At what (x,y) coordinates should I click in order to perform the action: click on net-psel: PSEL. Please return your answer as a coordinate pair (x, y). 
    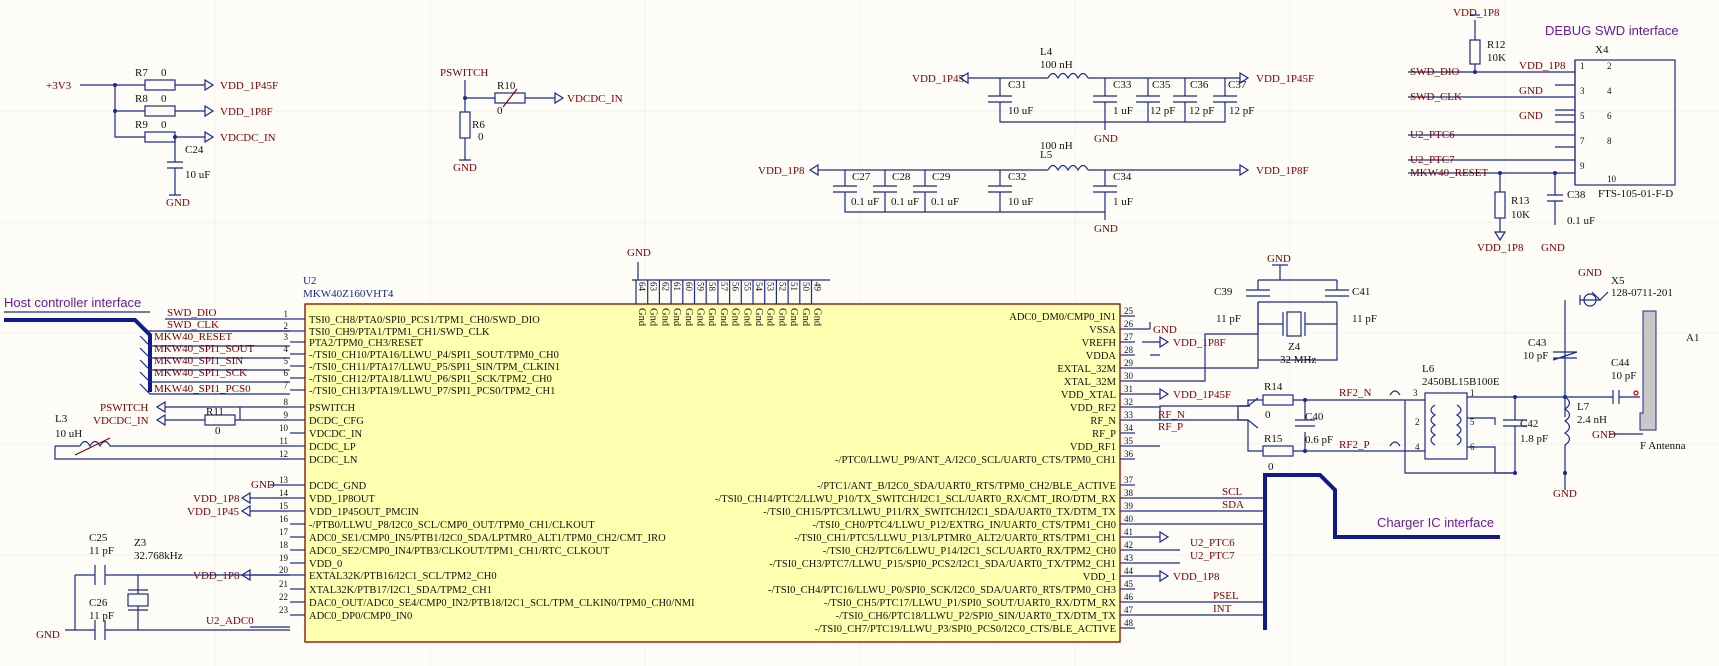
    Looking at the image, I should click on (1226, 596).